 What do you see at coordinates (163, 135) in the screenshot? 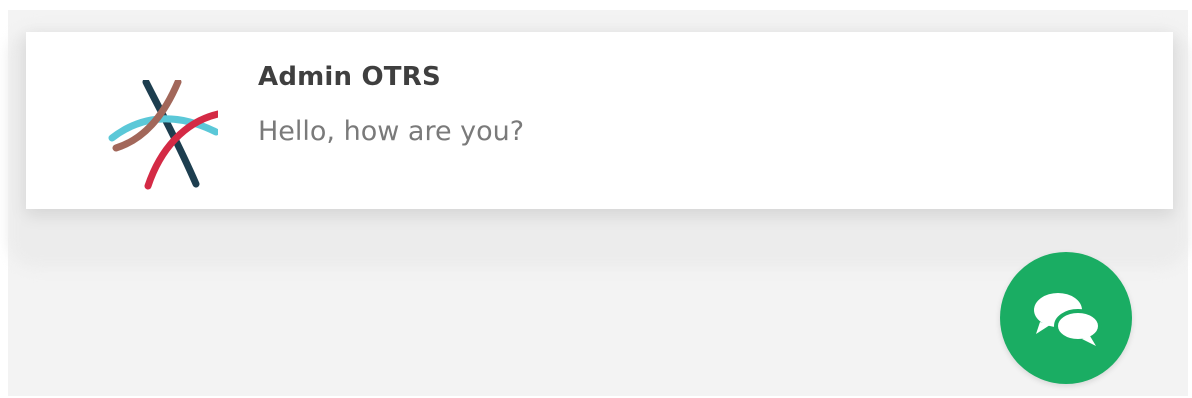
I see `otrs-logo-icon` at bounding box center [163, 135].